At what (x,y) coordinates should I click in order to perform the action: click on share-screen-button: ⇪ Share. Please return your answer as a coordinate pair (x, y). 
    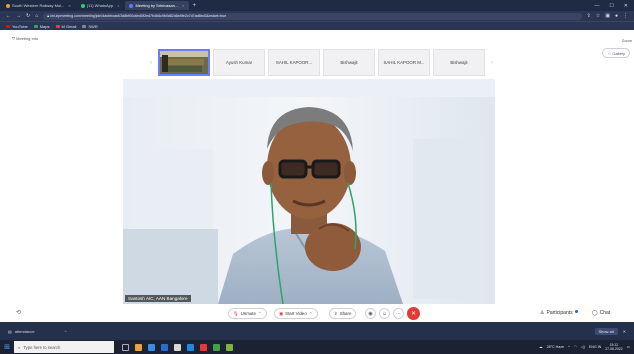
    Looking at the image, I should click on (343, 313).